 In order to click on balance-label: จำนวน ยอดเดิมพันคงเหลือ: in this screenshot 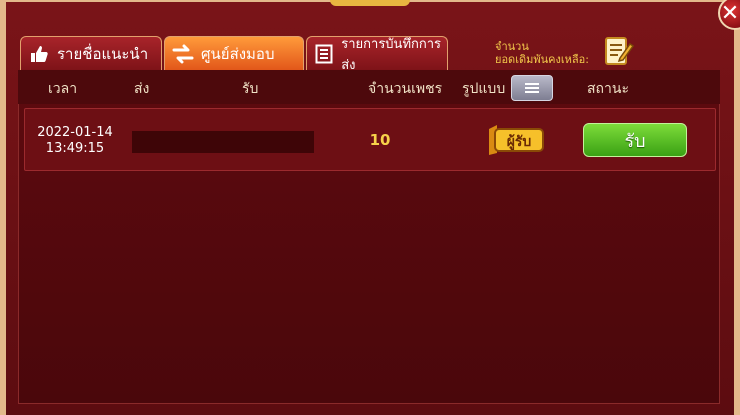, I will do `click(550, 53)`.